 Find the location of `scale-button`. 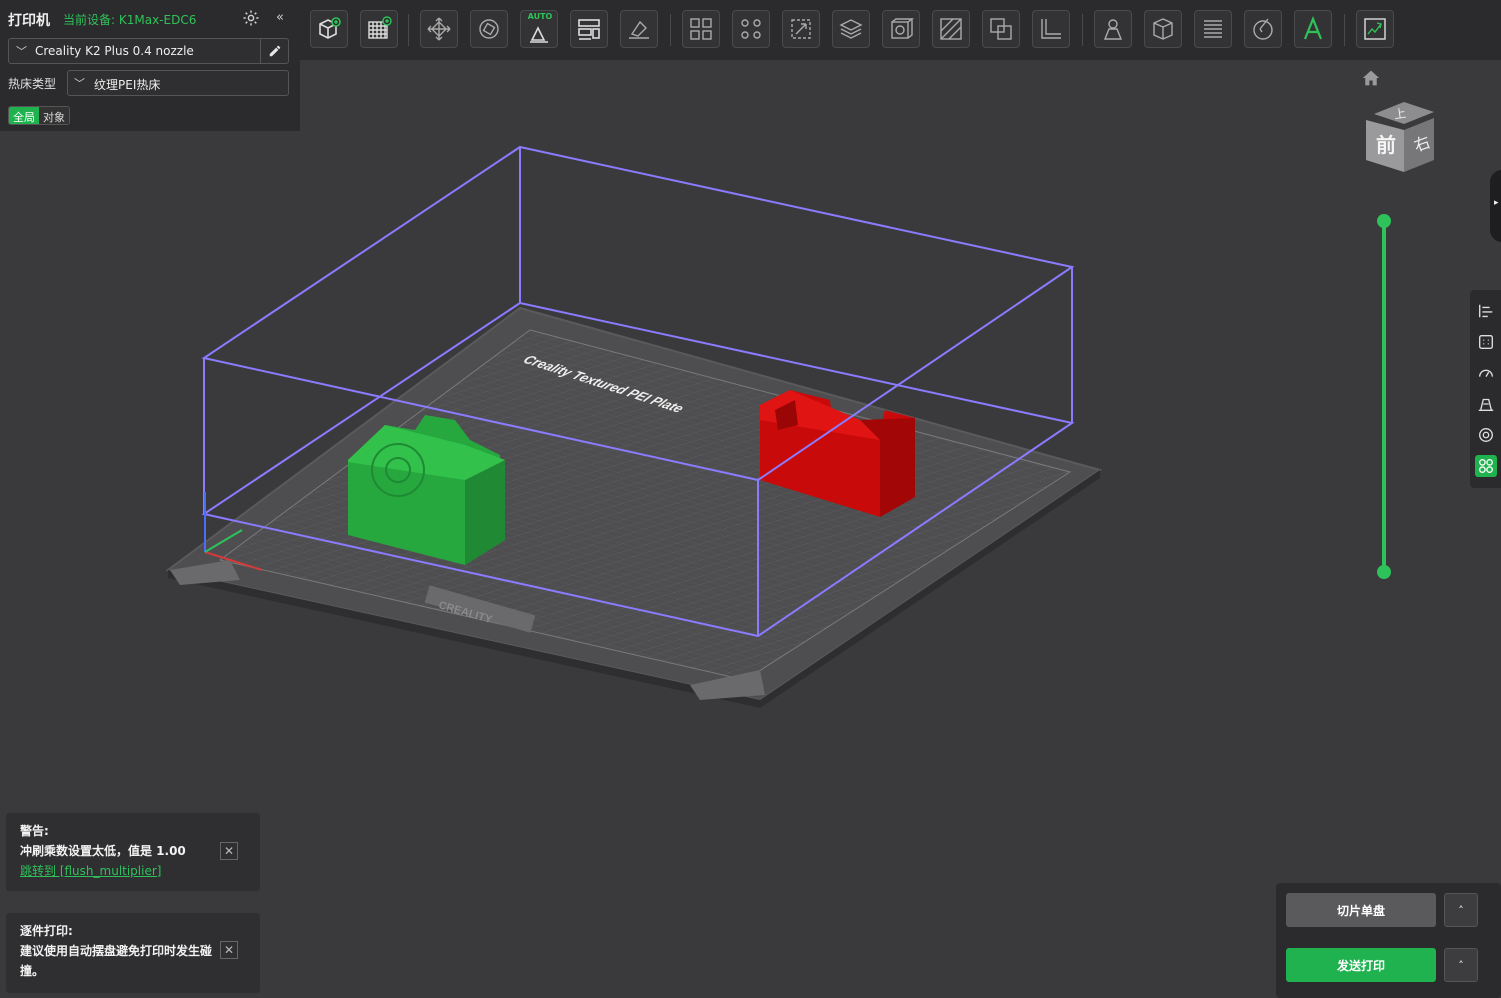

scale-button is located at coordinates (801, 29).